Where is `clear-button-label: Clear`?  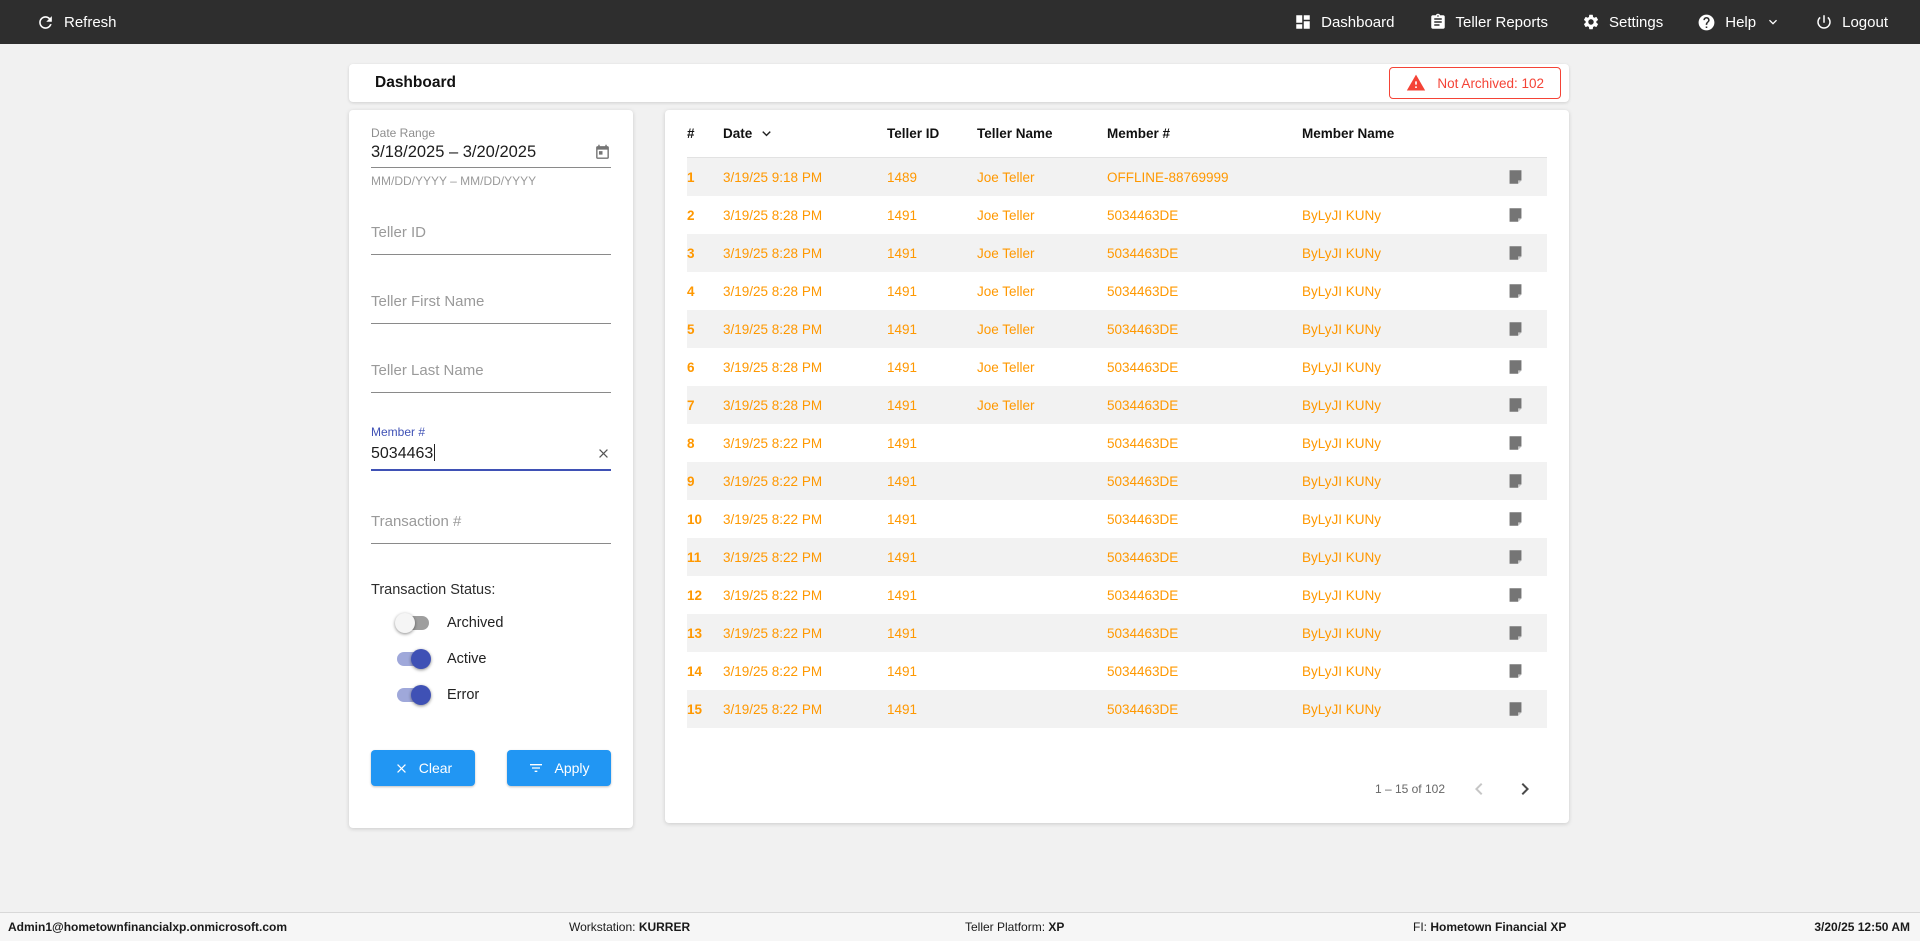
clear-button-label: Clear is located at coordinates (435, 768).